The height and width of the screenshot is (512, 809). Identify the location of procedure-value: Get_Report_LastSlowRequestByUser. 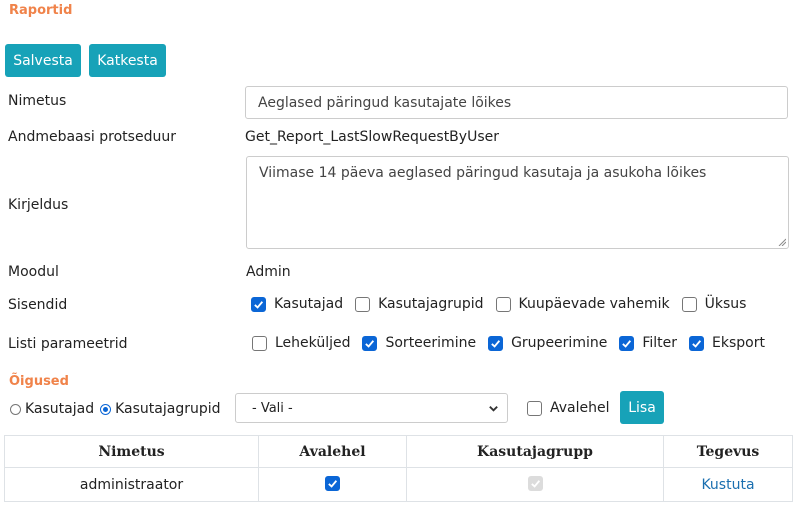
(372, 137).